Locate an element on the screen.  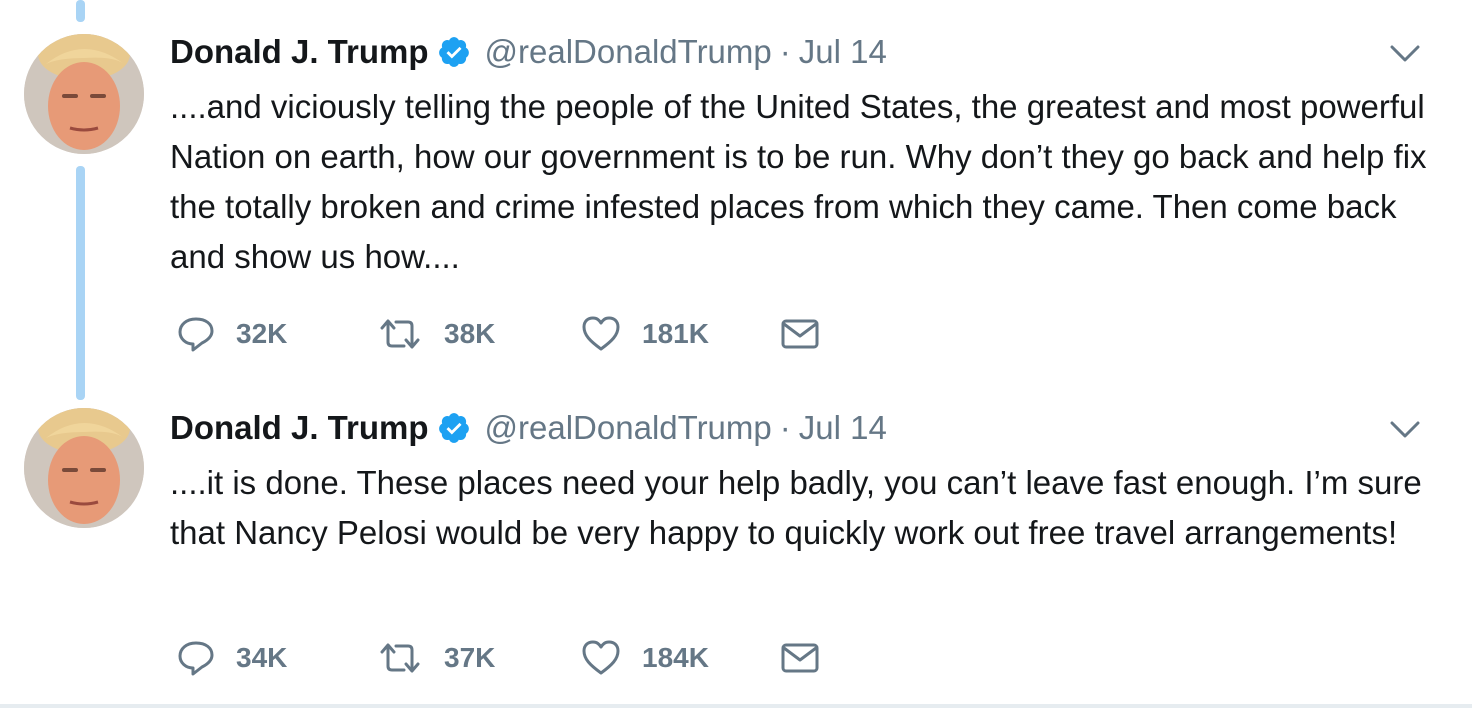
reply-button: 34K is located at coordinates (276, 658).